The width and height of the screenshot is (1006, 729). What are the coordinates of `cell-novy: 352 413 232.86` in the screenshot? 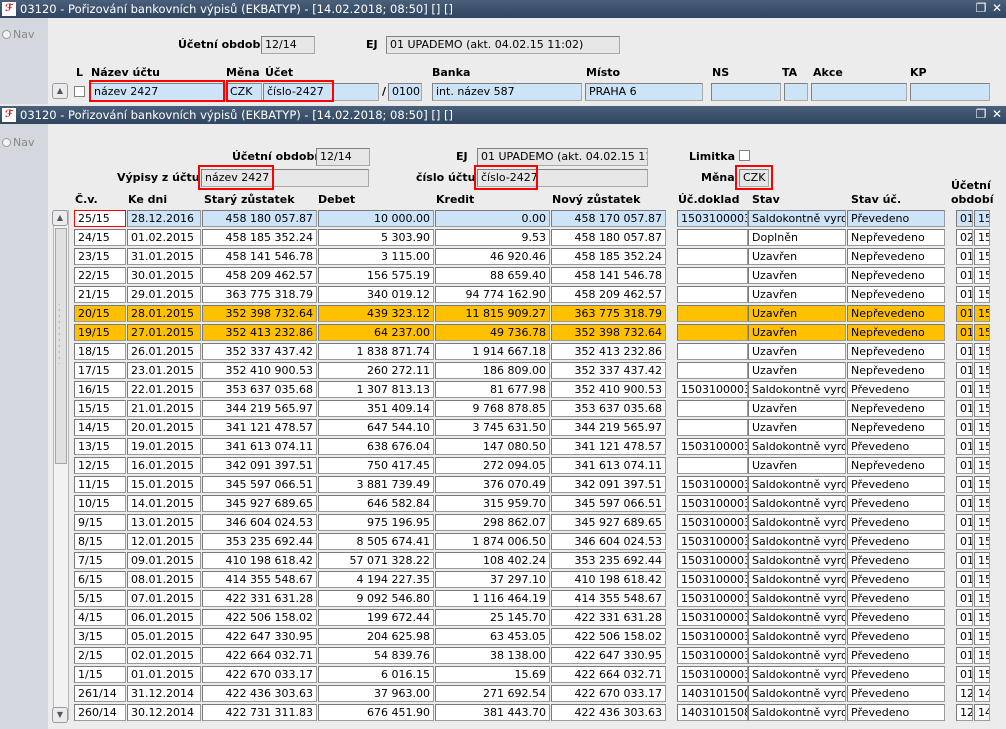 It's located at (608, 351).